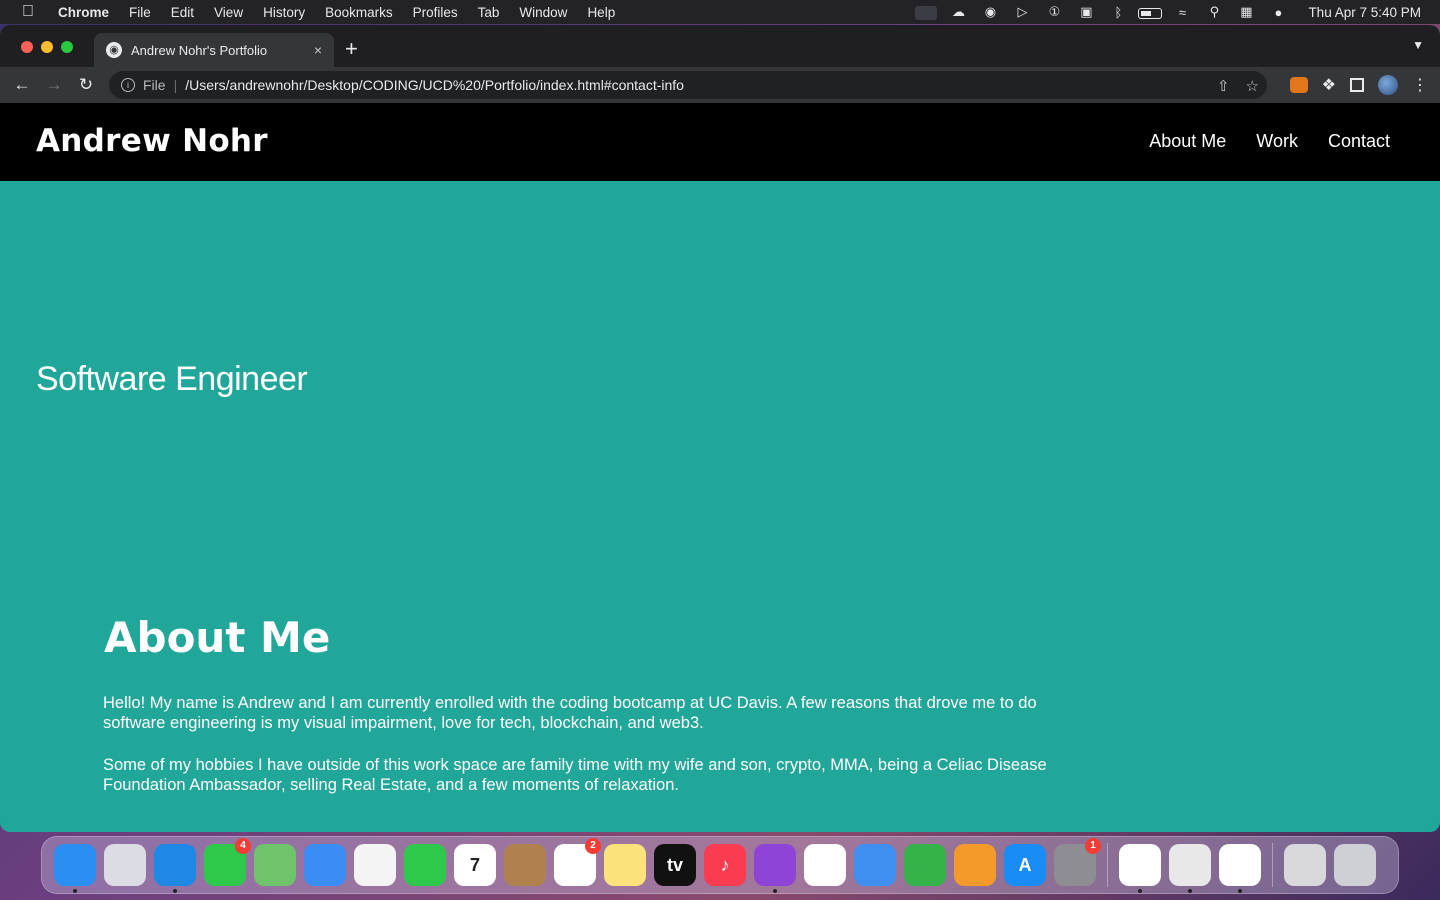 This screenshot has height=900, width=1440. I want to click on status-area: ☁ ◉ ▷ ① ▣ ᛒ ≈ ⚲ ▦ ● Thu Apr 7 5:40 PM, so click(1175, 12).